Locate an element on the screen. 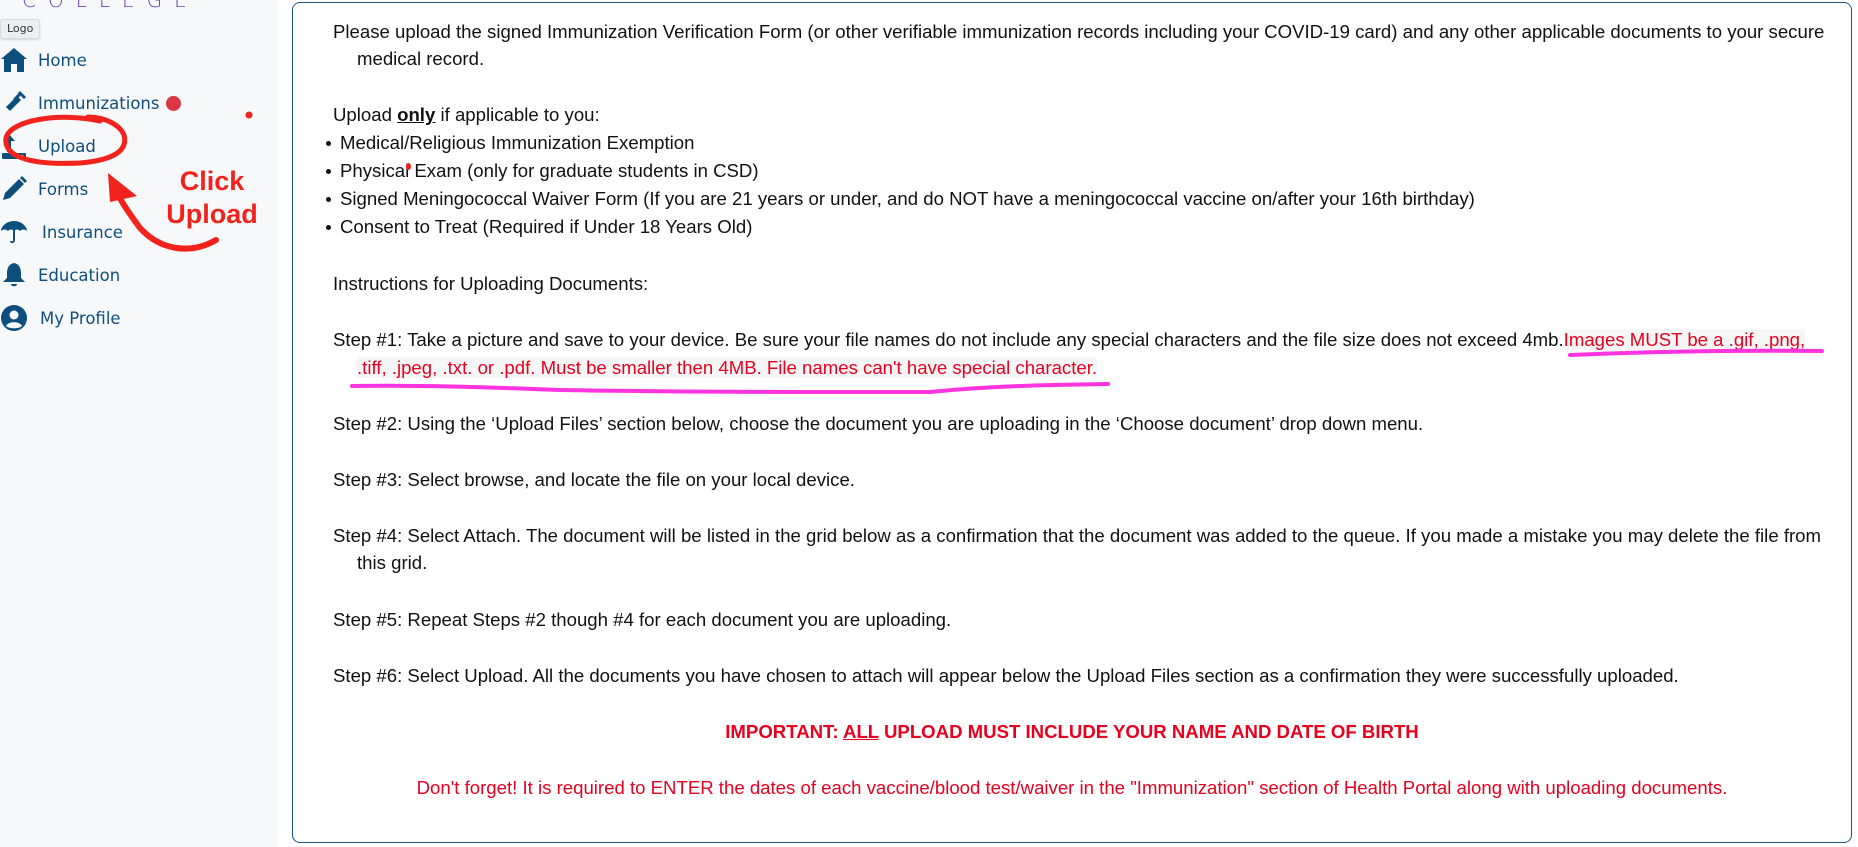 The width and height of the screenshot is (1858, 847). user-circle-icon is located at coordinates (14, 318).